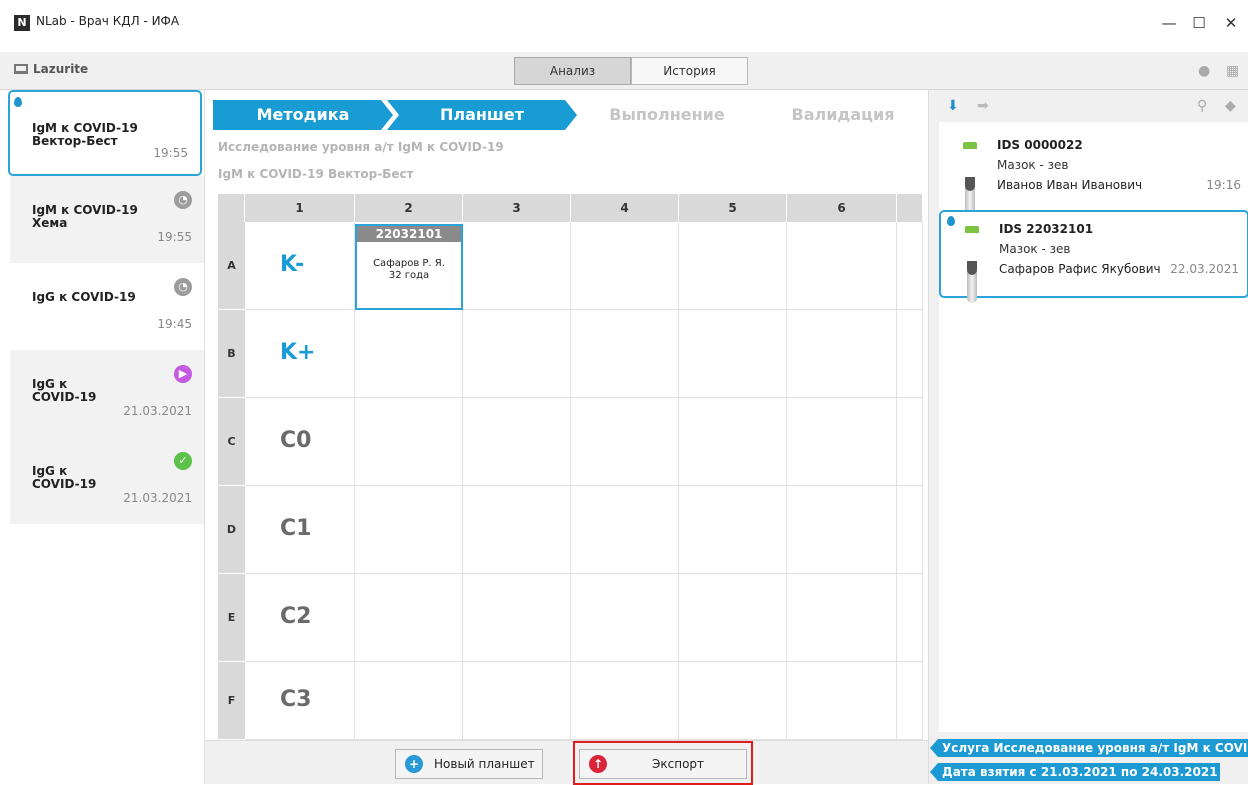  Describe the element at coordinates (1199, 23) in the screenshot. I see `maximize-button: ☐` at that location.